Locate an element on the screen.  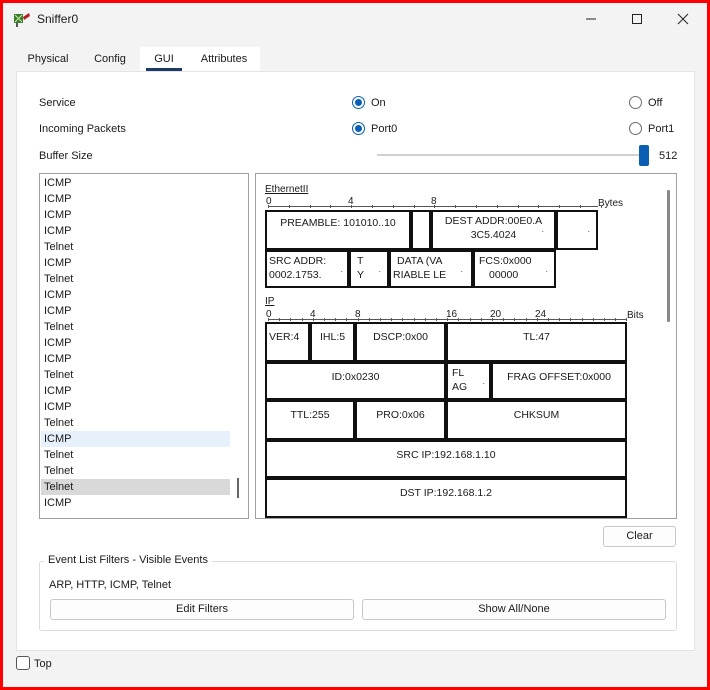
event-list-scrollbar is located at coordinates (238, 488).